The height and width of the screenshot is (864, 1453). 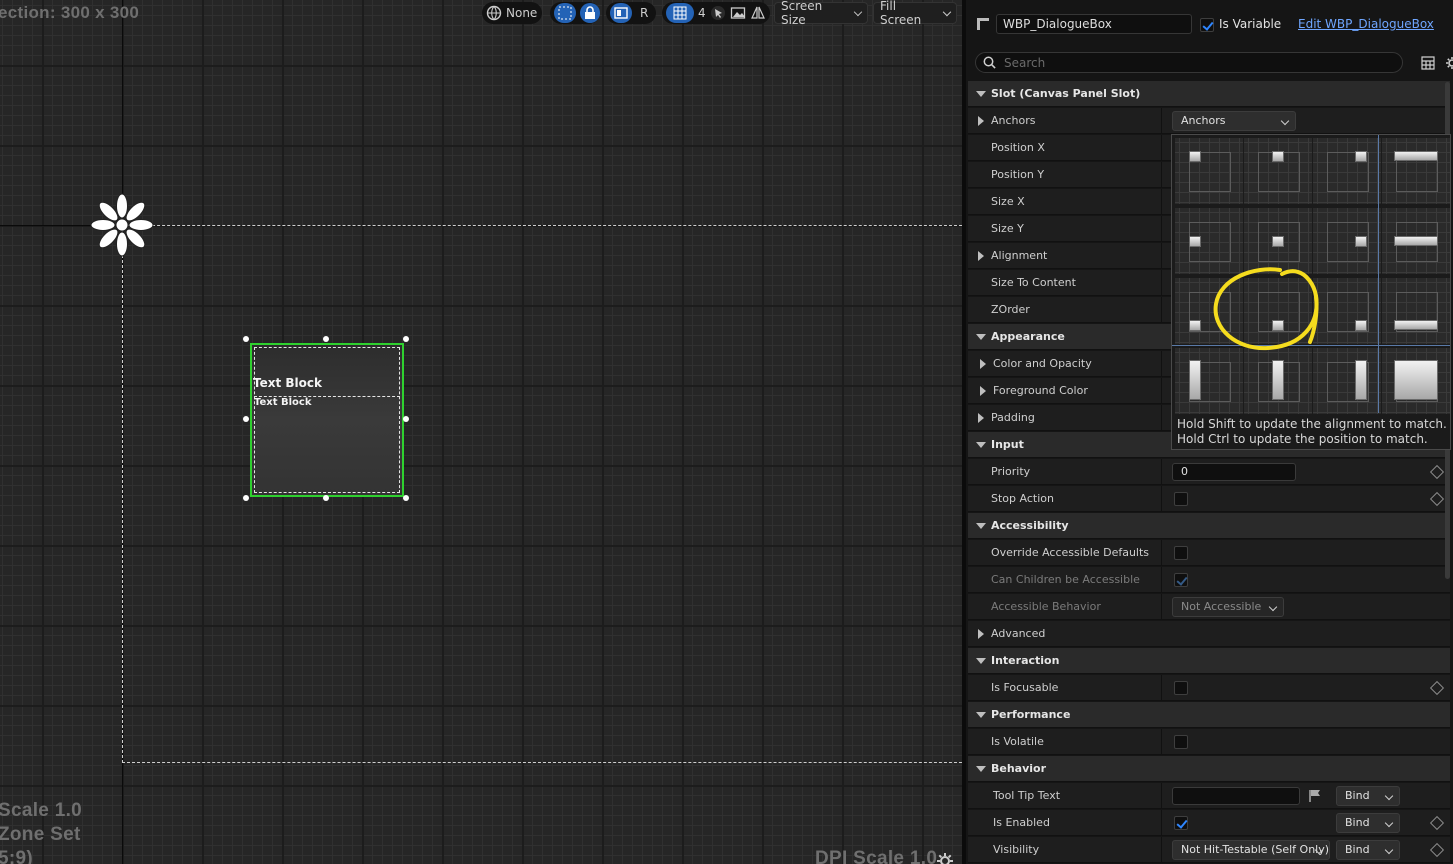 I want to click on position-x-label: Position X, so click(x=1018, y=147).